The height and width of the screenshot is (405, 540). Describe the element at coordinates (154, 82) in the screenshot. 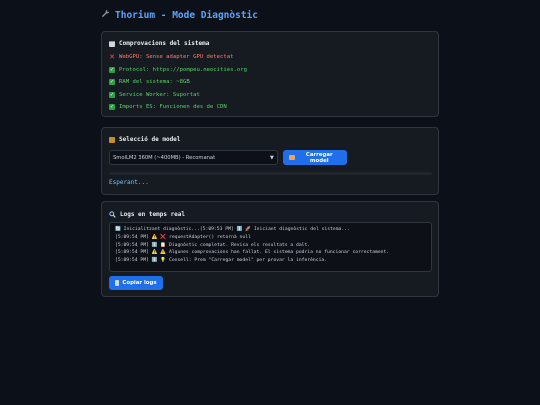

I see `check-text: RAM del sistema: ~8GB` at that location.